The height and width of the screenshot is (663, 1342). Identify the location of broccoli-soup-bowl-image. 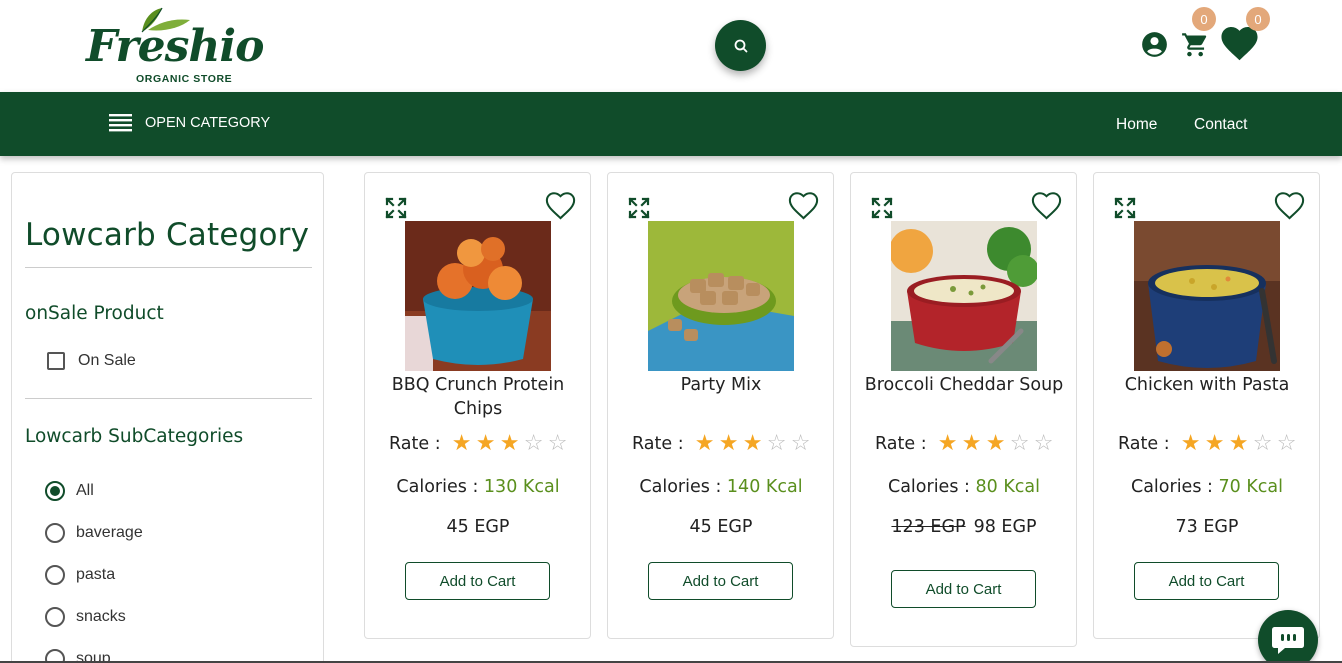
(964, 296).